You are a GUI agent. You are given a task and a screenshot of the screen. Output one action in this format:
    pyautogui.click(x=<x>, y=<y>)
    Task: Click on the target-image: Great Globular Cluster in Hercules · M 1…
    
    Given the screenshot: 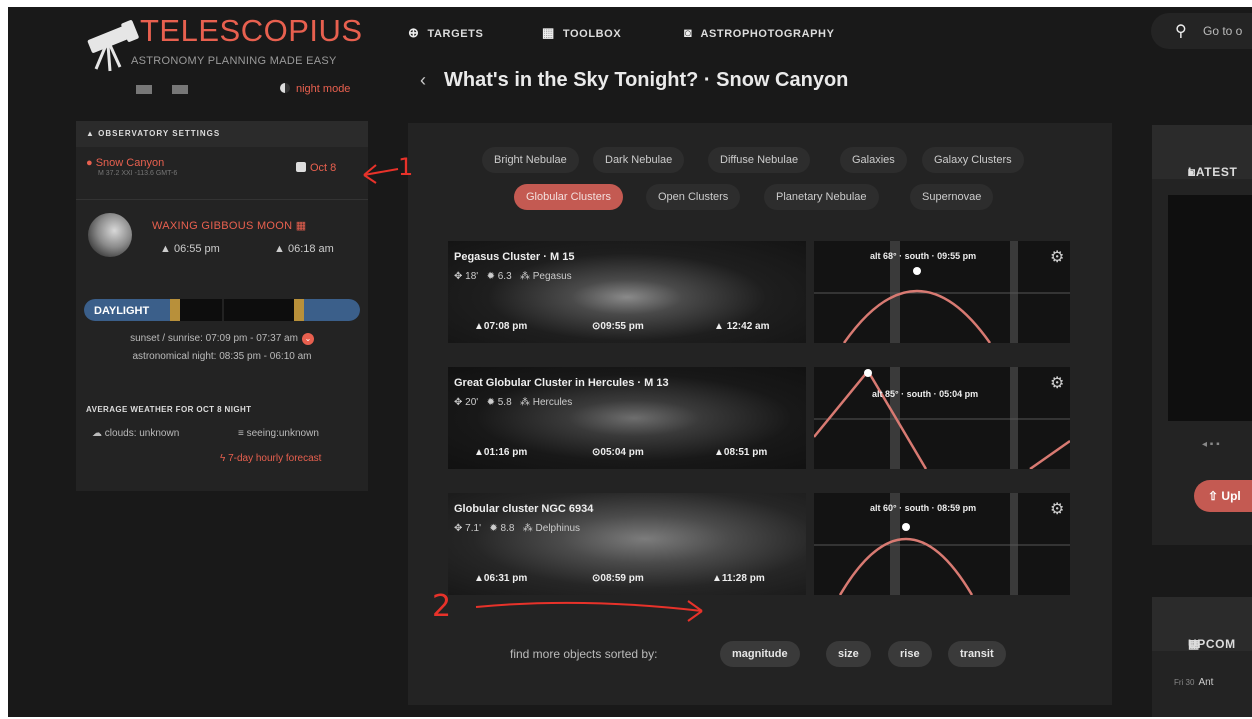 What is the action you would take?
    pyautogui.click(x=627, y=418)
    